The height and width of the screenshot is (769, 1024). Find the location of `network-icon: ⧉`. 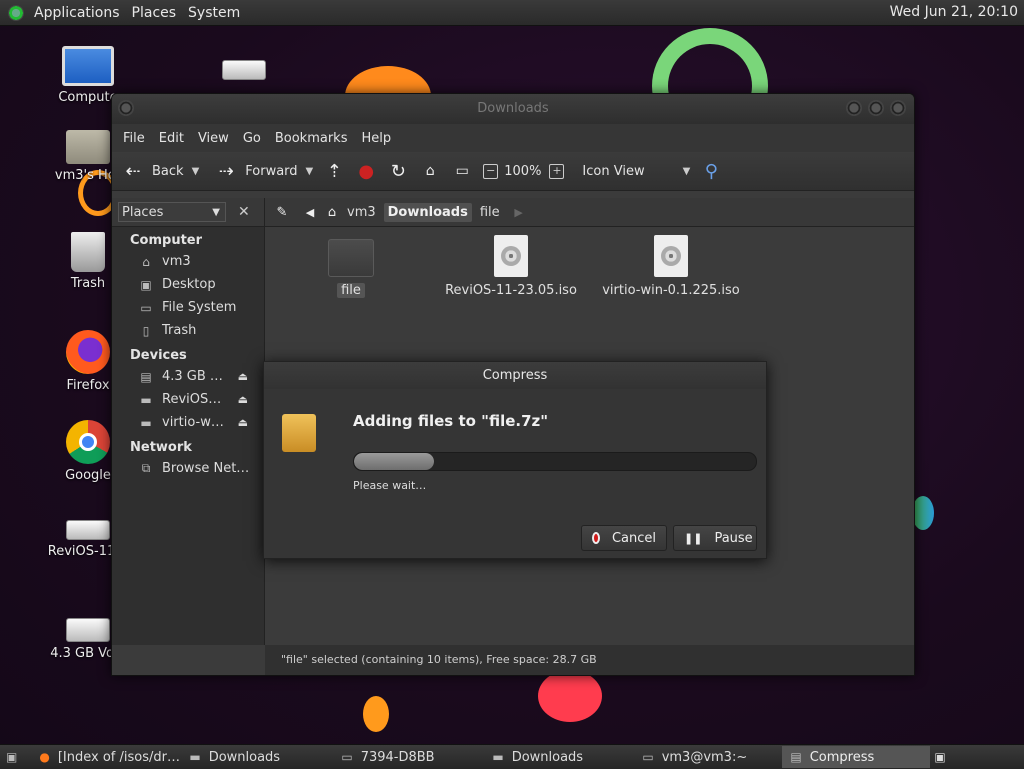

network-icon: ⧉ is located at coordinates (146, 468).